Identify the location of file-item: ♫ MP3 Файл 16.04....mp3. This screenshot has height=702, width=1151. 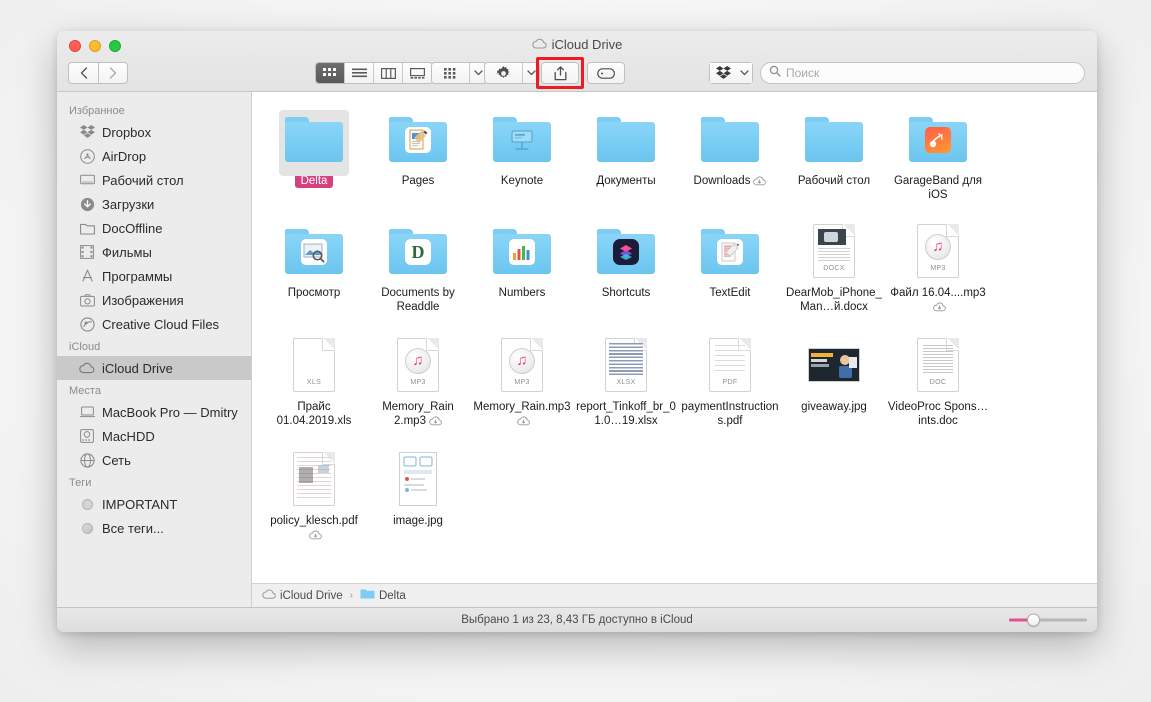
(938, 266).